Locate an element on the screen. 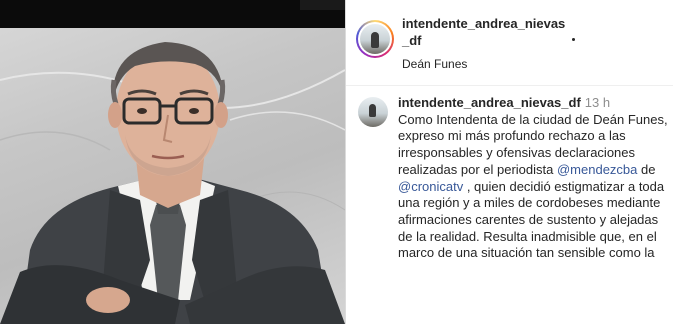 This screenshot has height=324, width=673. post-location: Deán Funes is located at coordinates (434, 64).